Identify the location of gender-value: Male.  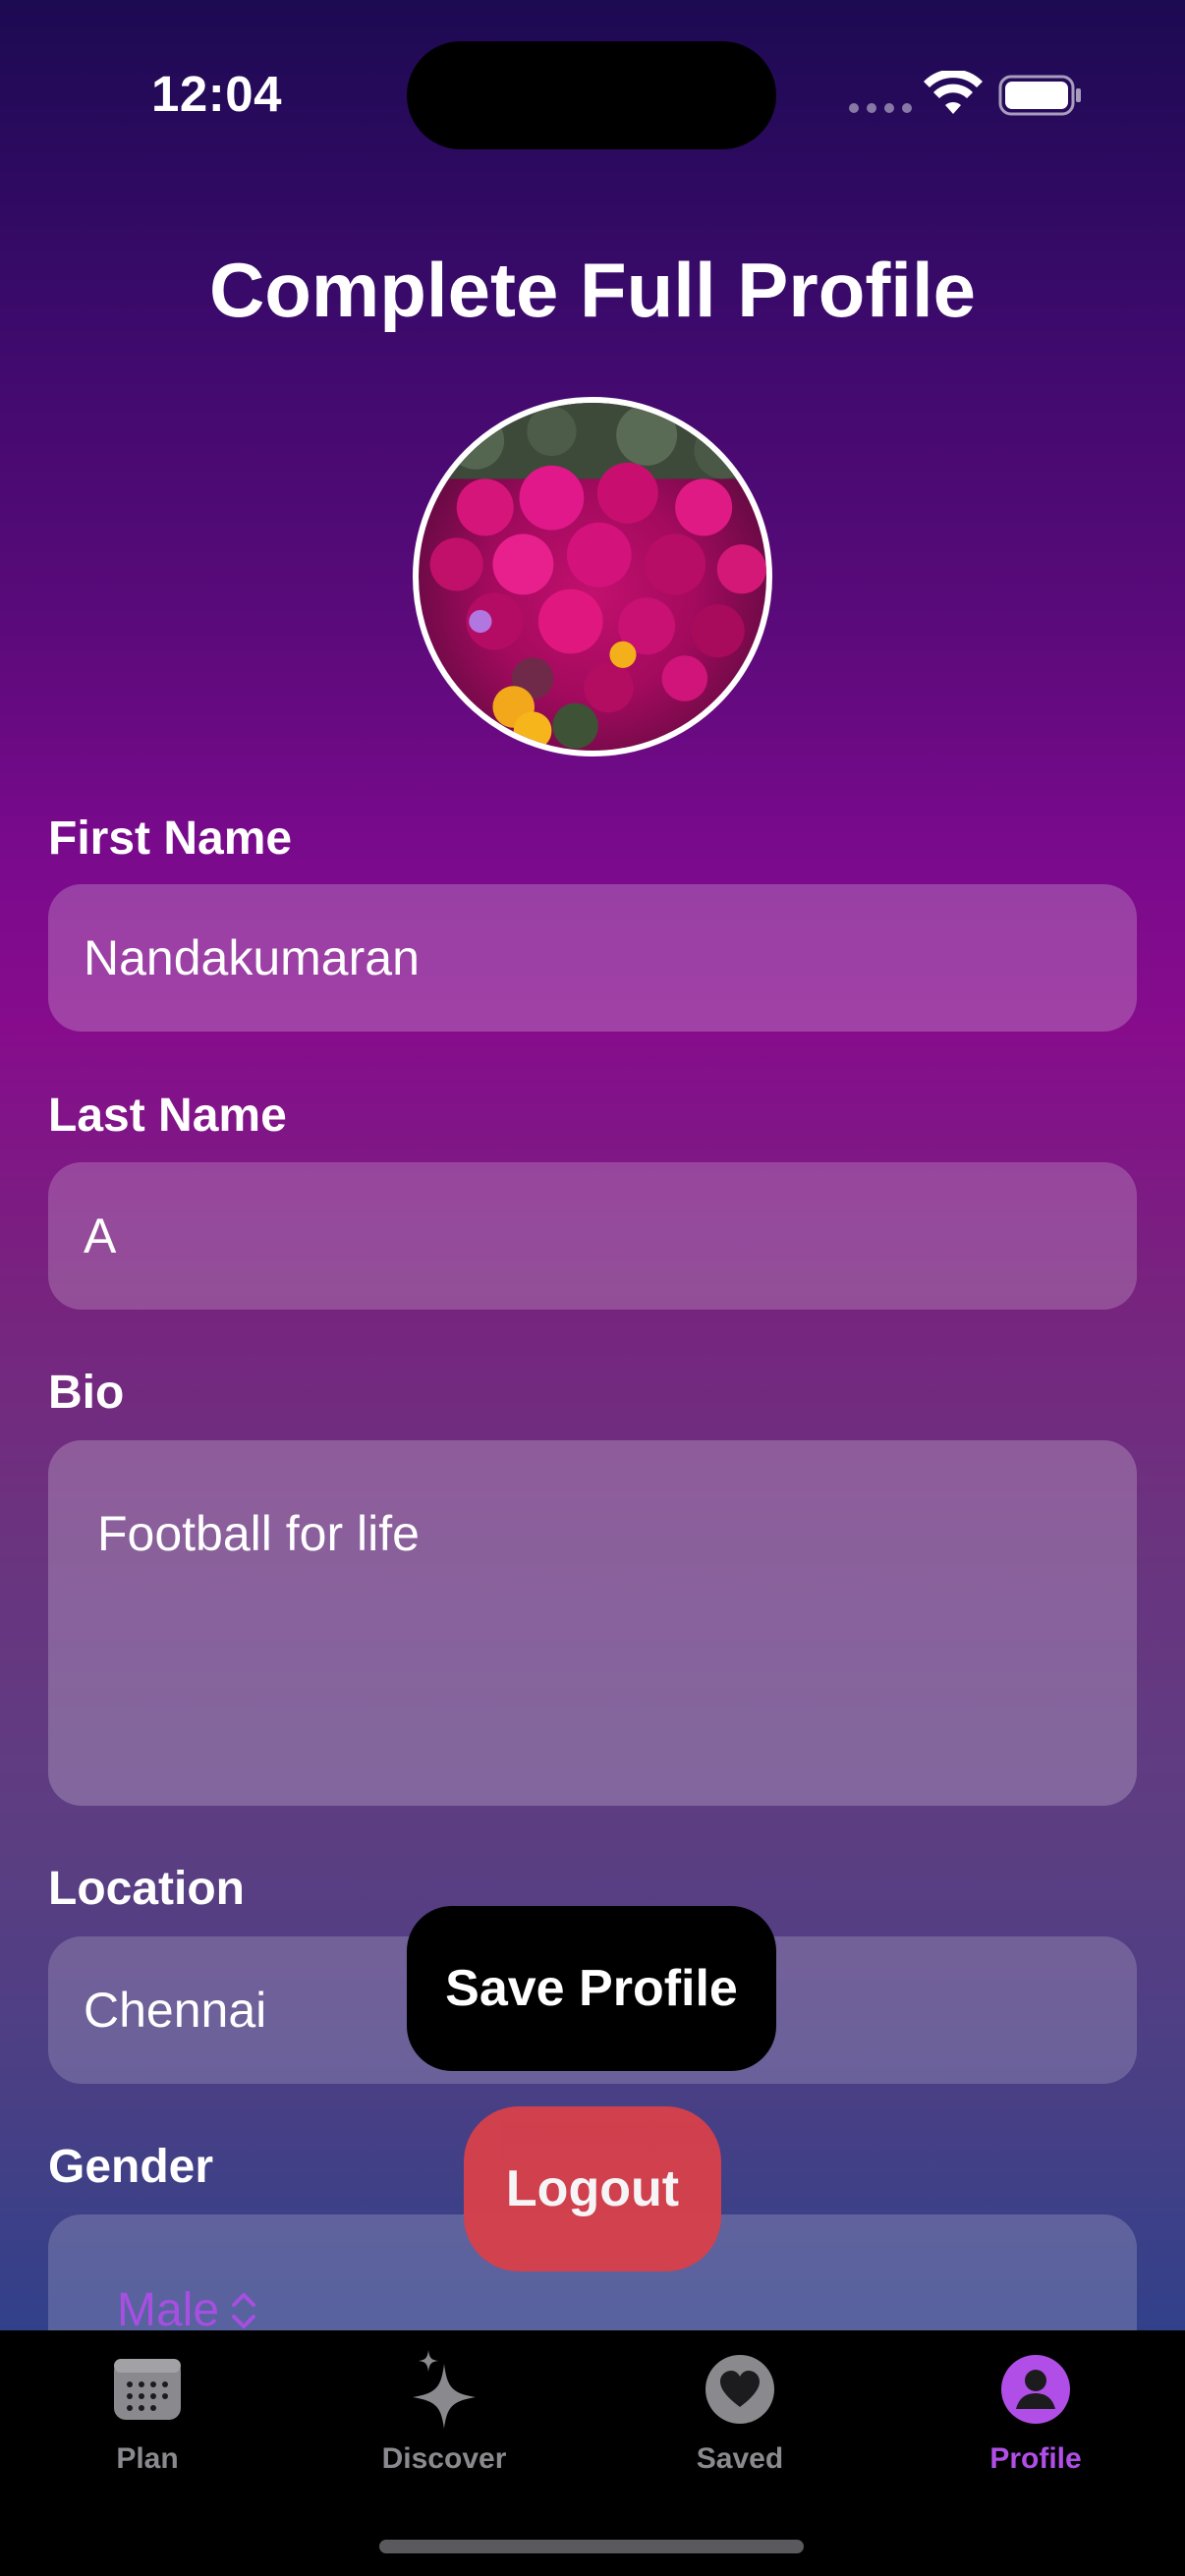
(168, 2310).